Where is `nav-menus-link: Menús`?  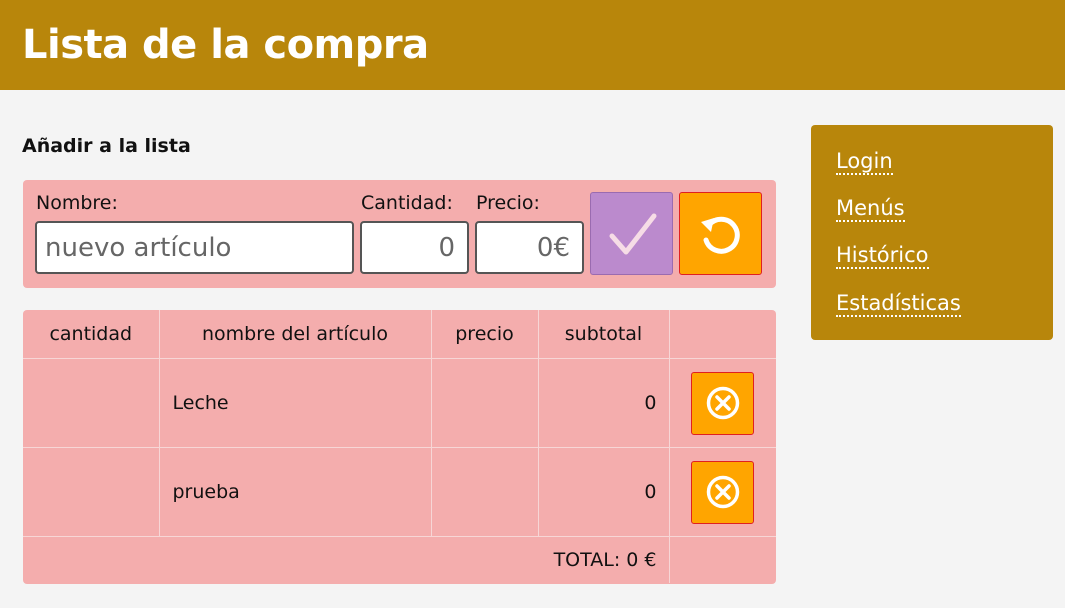 nav-menus-link: Menús is located at coordinates (870, 209).